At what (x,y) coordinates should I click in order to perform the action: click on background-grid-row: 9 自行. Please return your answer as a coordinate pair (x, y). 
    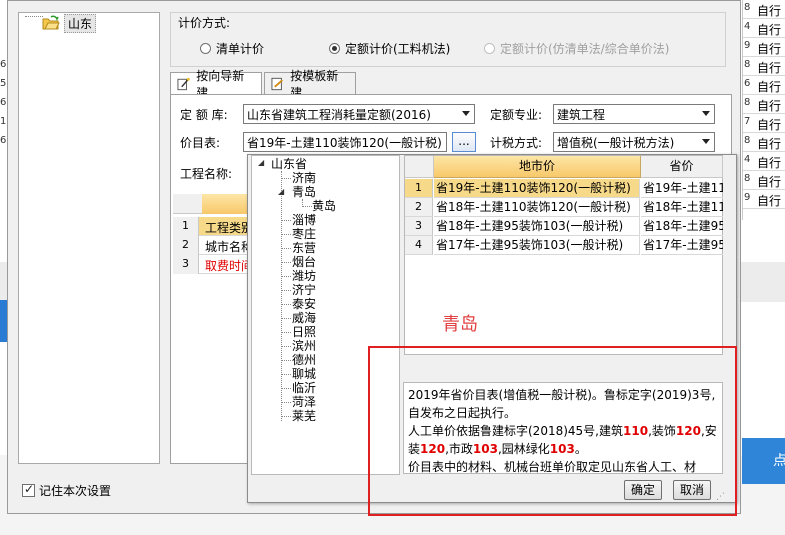
    Looking at the image, I should click on (764, 47).